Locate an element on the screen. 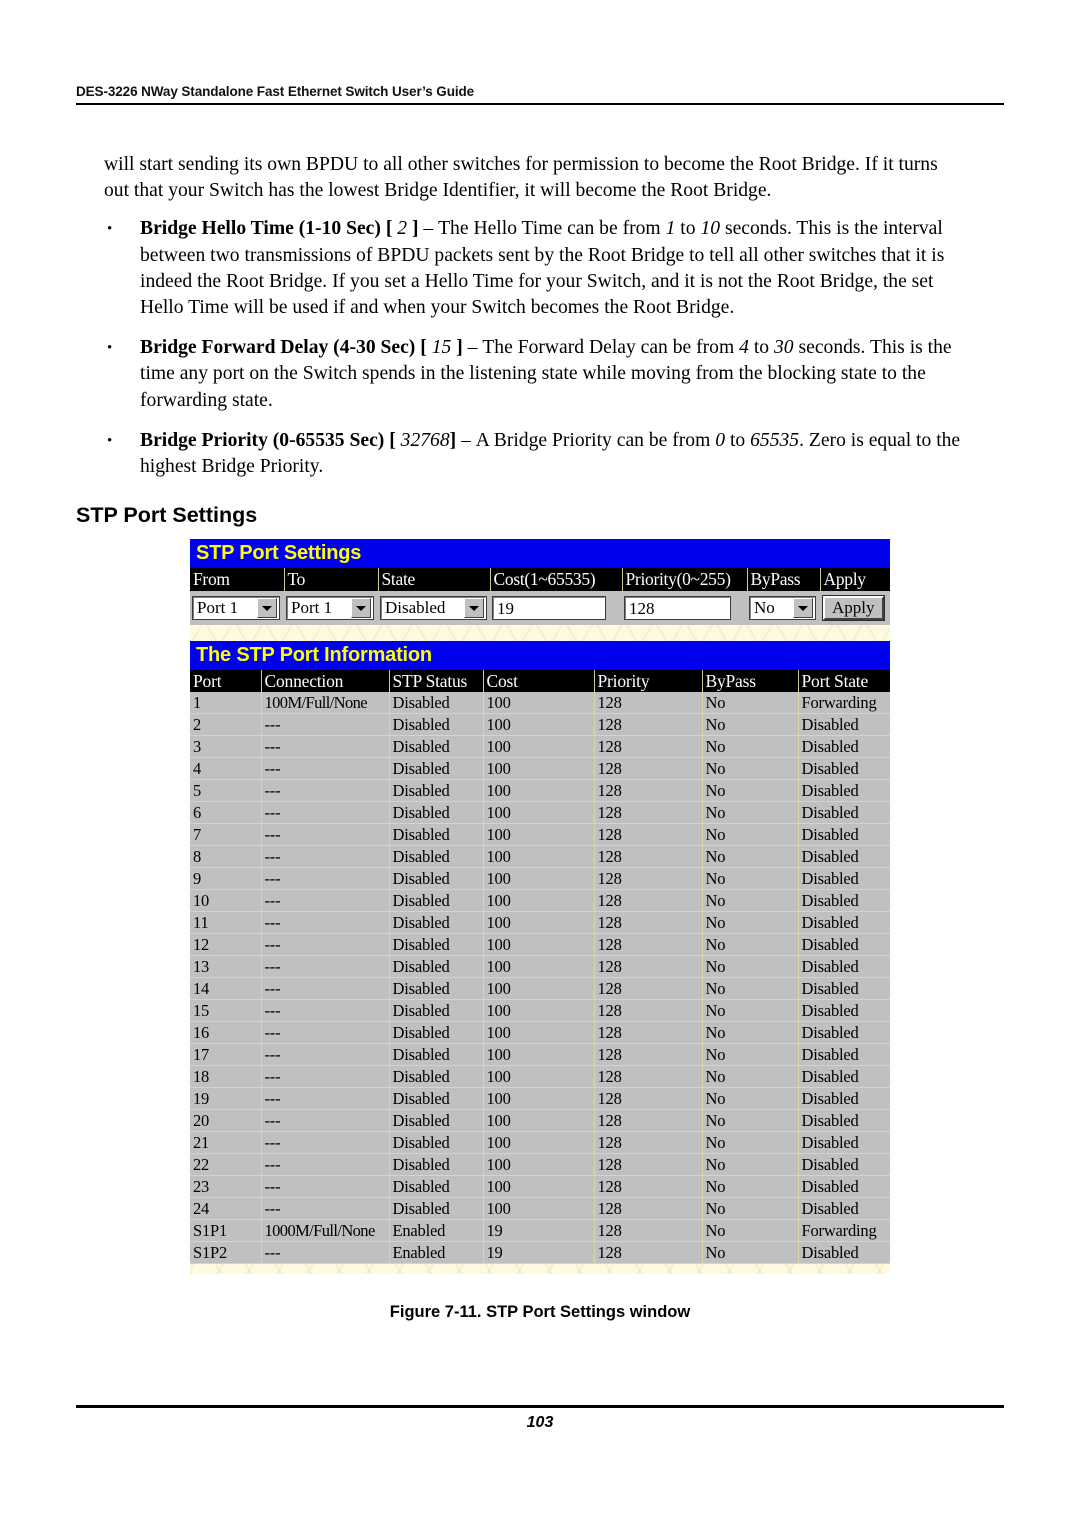  from-port-dropdown: Port 1 is located at coordinates (236, 608).